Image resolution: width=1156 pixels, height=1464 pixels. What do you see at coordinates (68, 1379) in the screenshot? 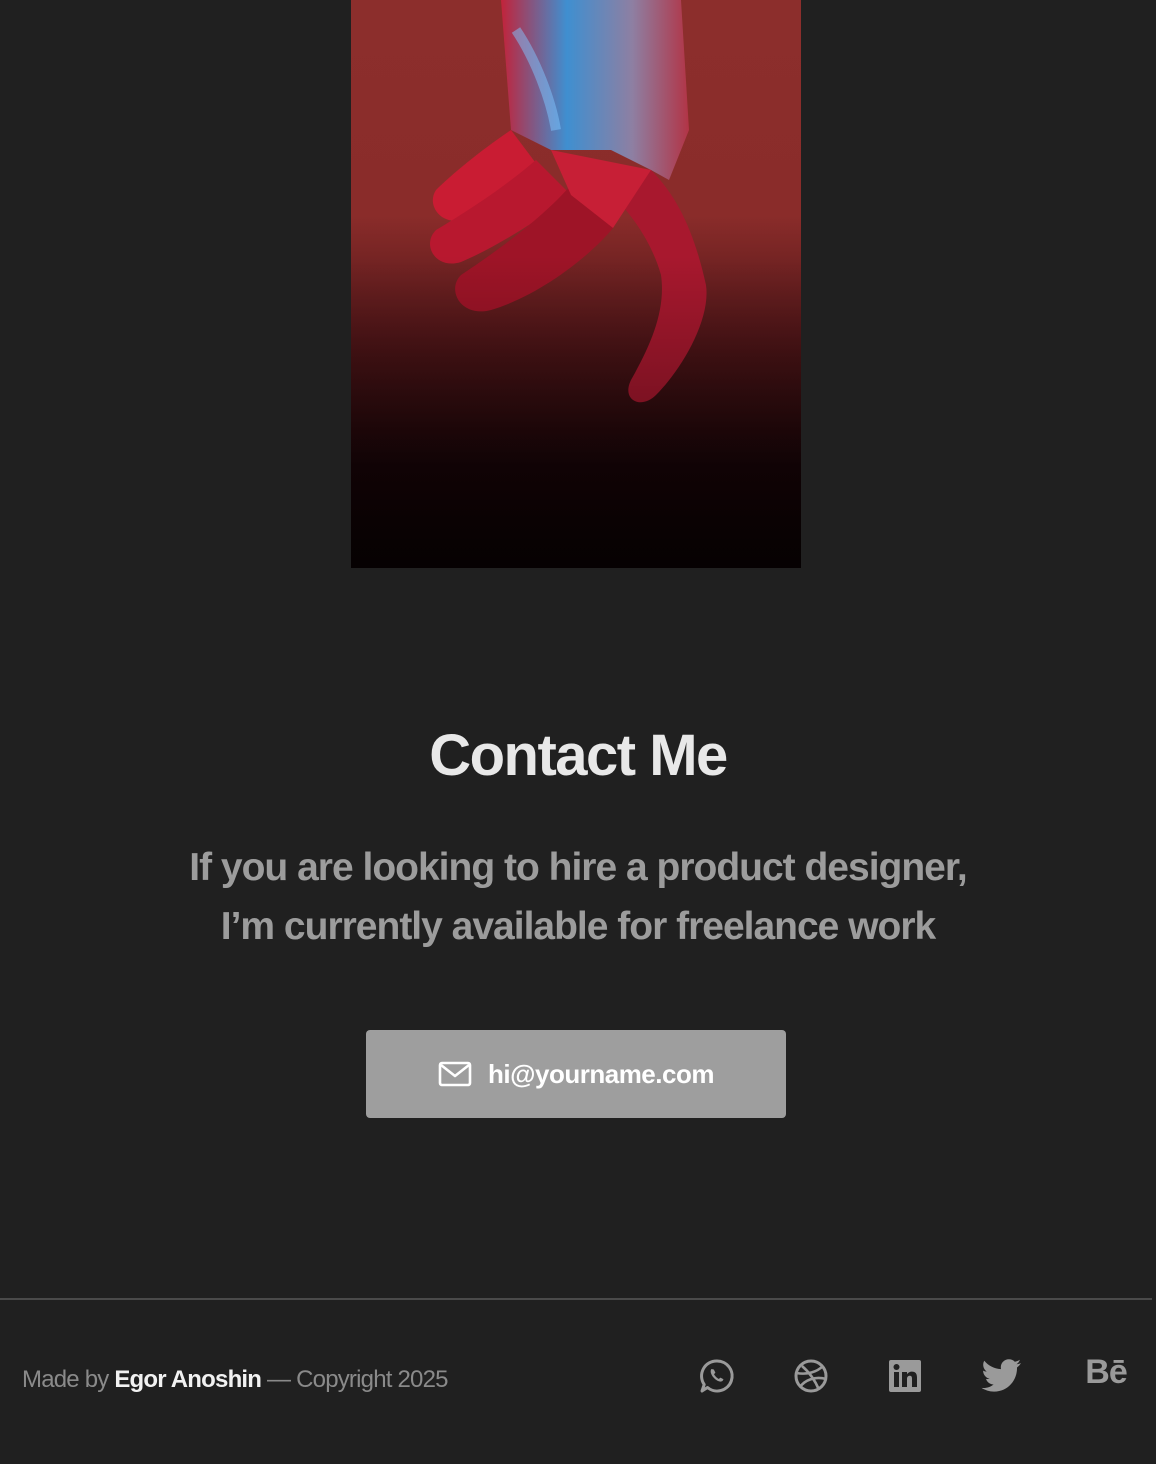
I see `made-by-prefix: Made by` at bounding box center [68, 1379].